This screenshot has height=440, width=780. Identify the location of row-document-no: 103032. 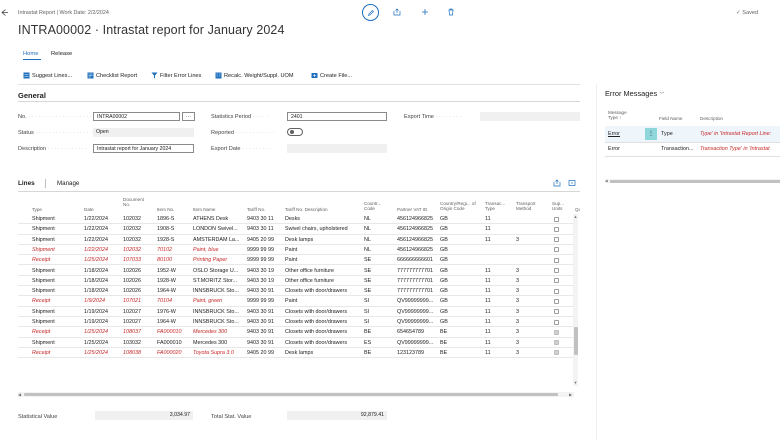
(139, 343).